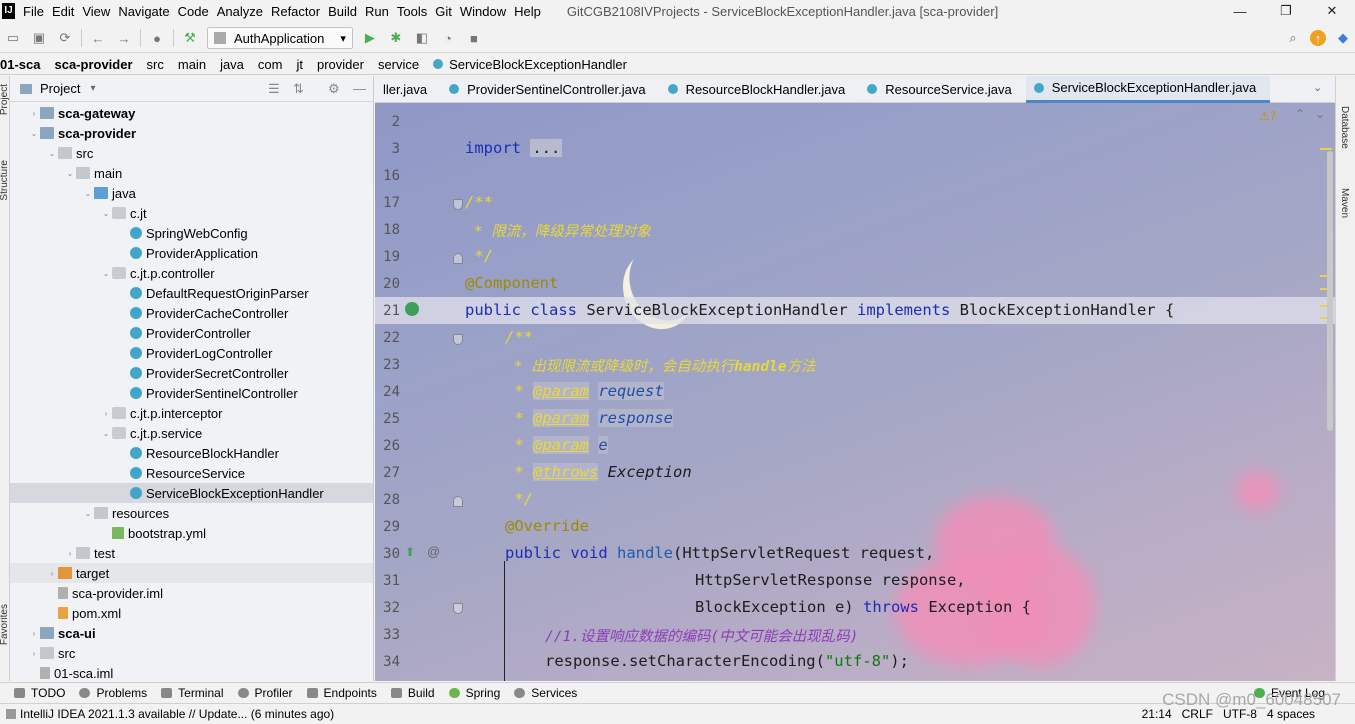  Describe the element at coordinates (39, 38) in the screenshot. I see `save-all-icon: ▣` at that location.